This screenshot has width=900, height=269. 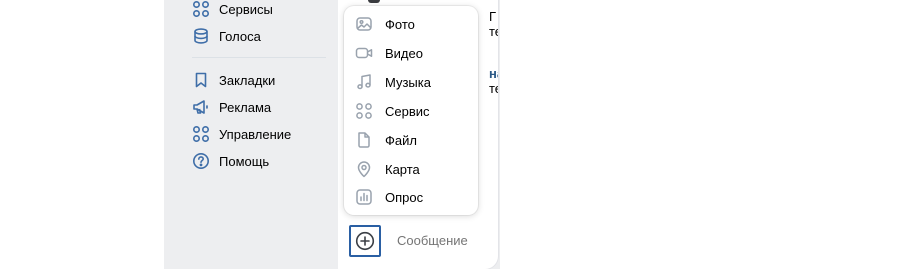 What do you see at coordinates (201, 80) in the screenshot?
I see `bookmark-icon` at bounding box center [201, 80].